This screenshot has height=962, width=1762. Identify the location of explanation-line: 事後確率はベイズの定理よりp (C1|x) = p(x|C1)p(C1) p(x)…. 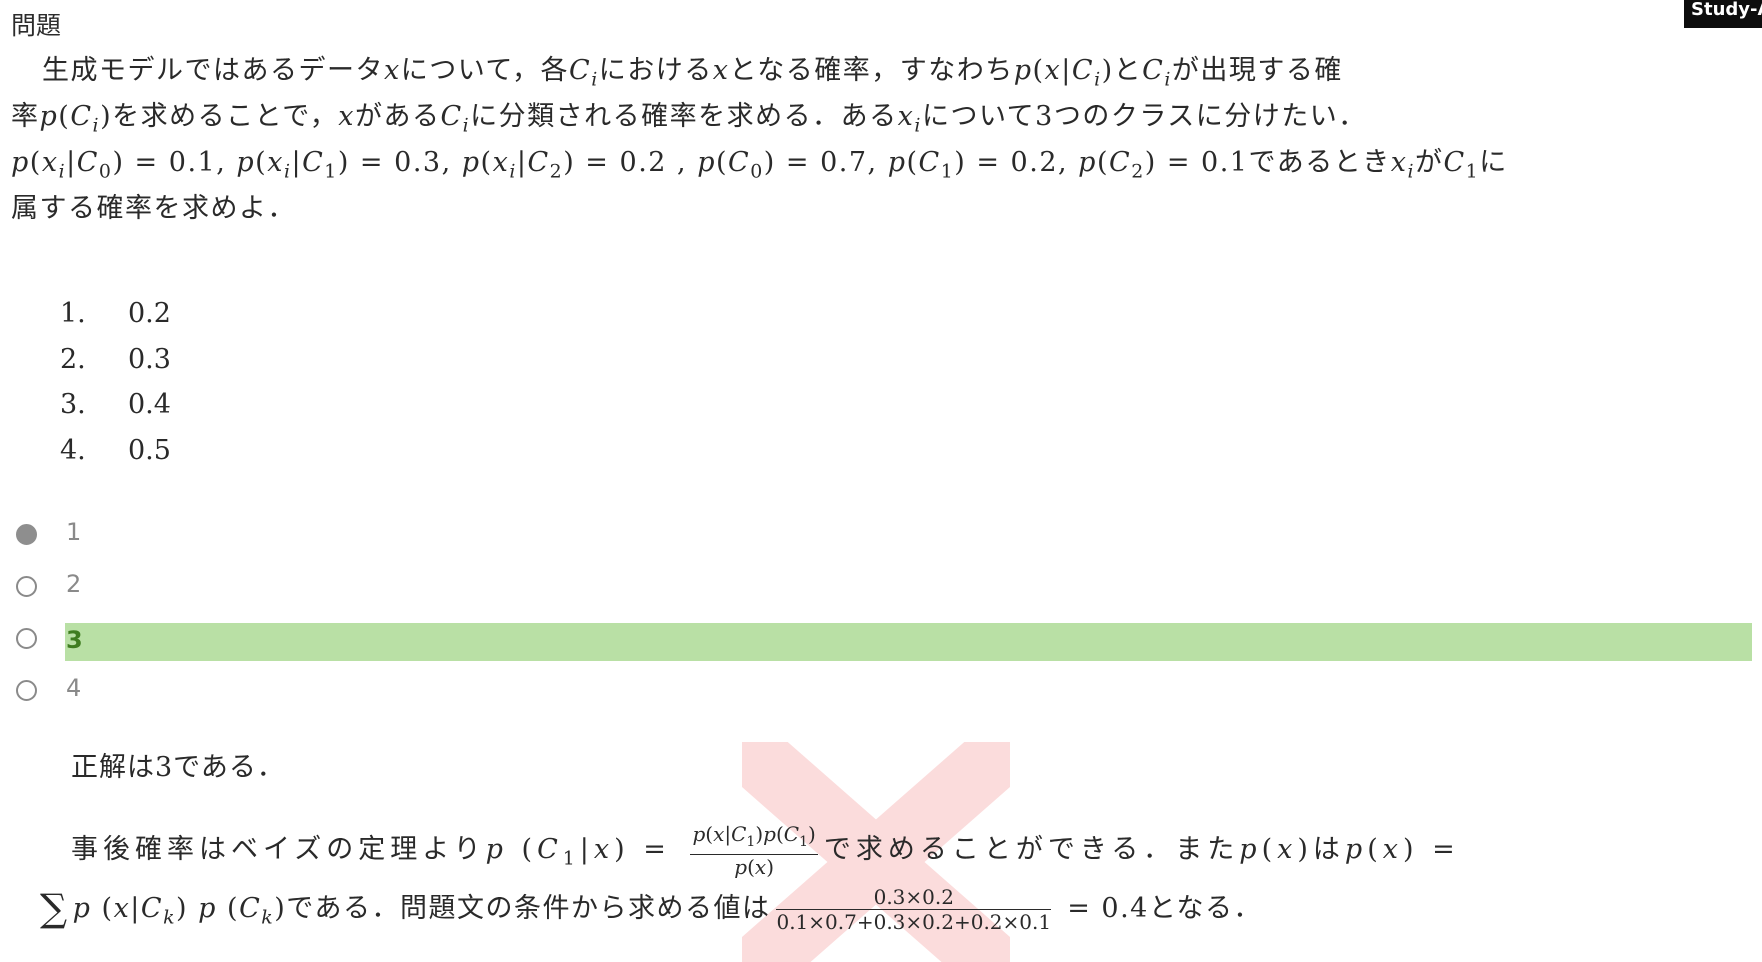
(765, 852).